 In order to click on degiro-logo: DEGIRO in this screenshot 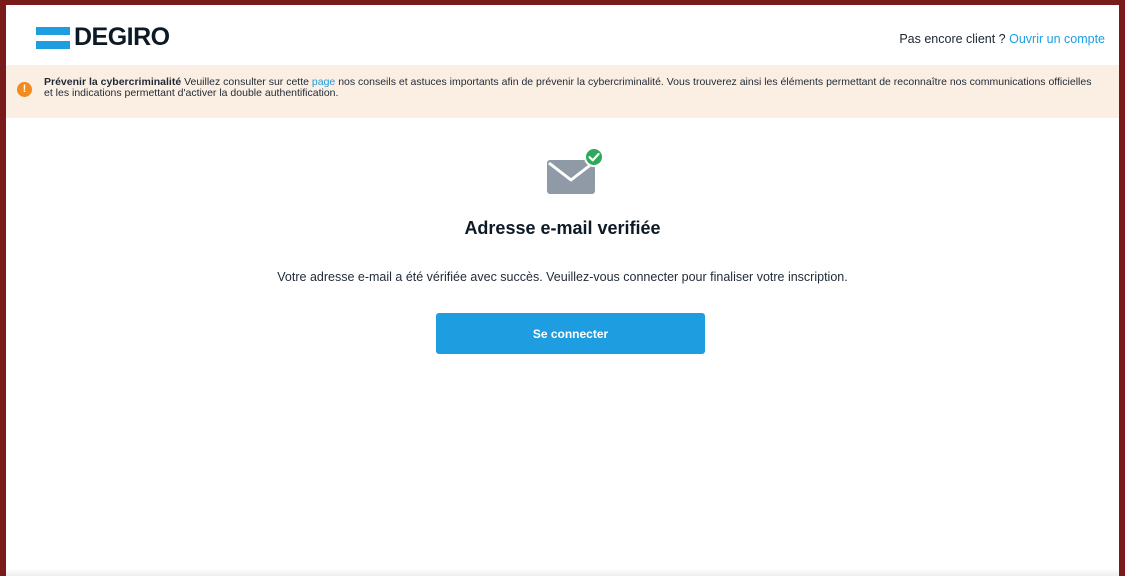, I will do `click(103, 37)`.